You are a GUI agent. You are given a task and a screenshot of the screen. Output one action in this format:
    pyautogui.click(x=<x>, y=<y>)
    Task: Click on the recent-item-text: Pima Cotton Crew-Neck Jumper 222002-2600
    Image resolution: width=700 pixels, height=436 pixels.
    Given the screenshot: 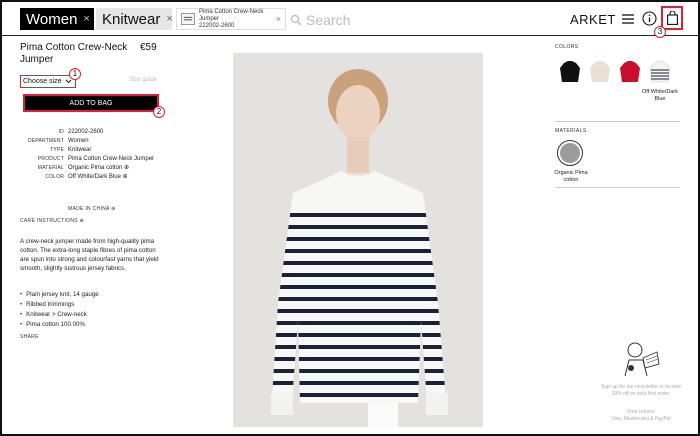 What is the action you would take?
    pyautogui.click(x=235, y=19)
    